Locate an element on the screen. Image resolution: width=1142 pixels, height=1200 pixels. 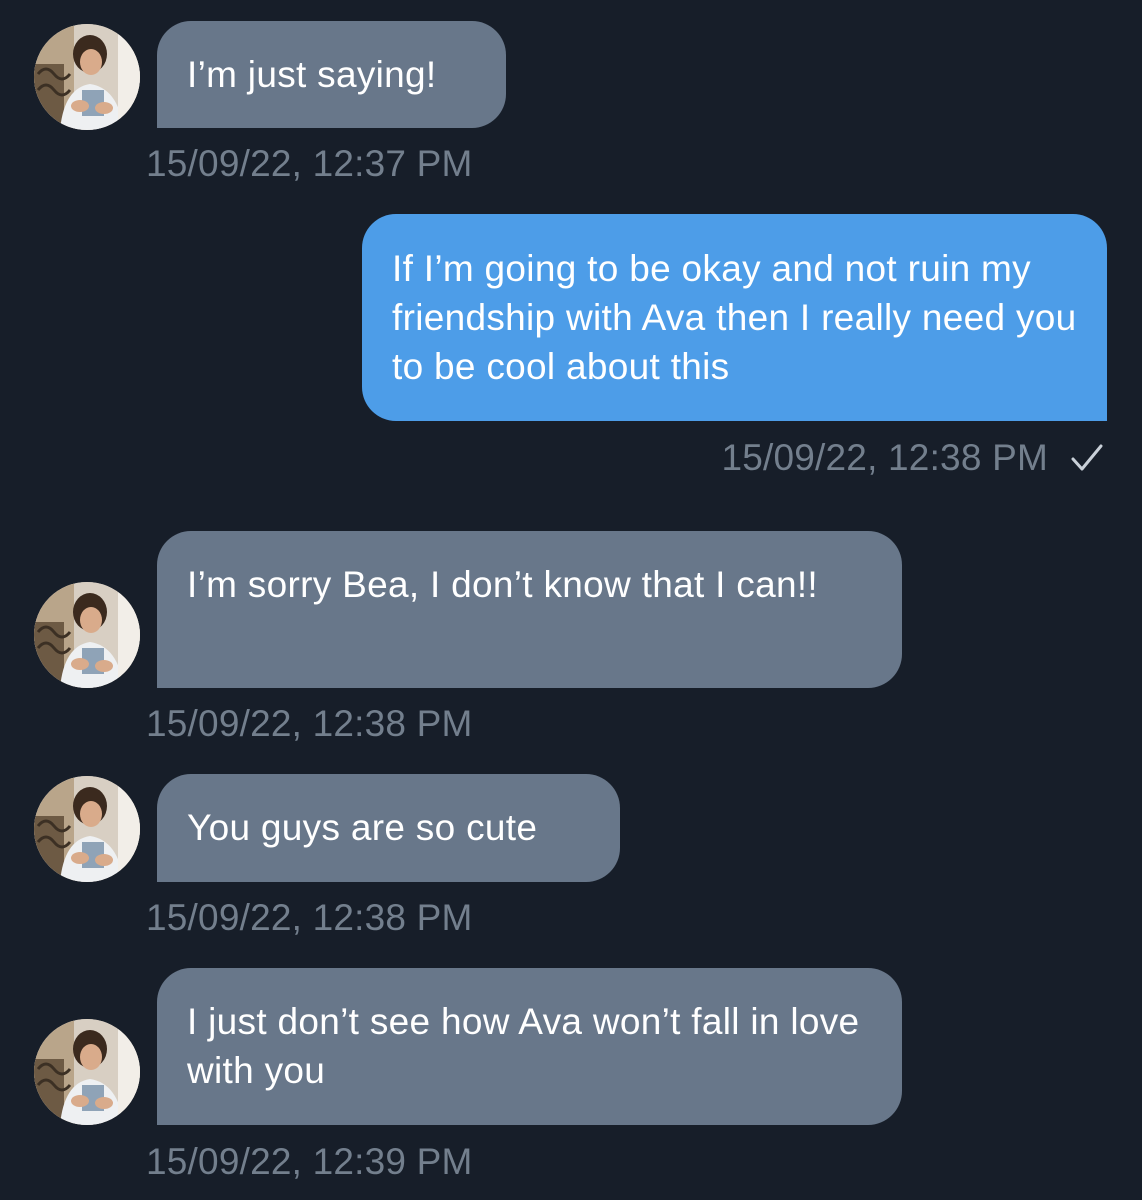
message-text: You guys are so cute is located at coordinates (362, 827).